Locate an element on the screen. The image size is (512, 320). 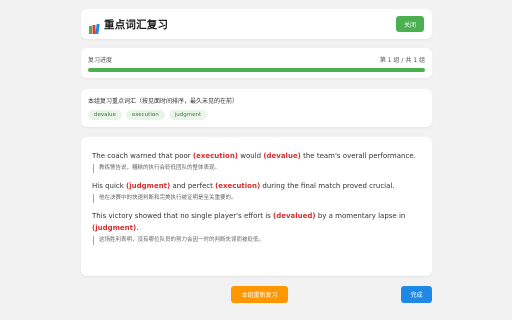
sentence-text: . is located at coordinates (137, 228).